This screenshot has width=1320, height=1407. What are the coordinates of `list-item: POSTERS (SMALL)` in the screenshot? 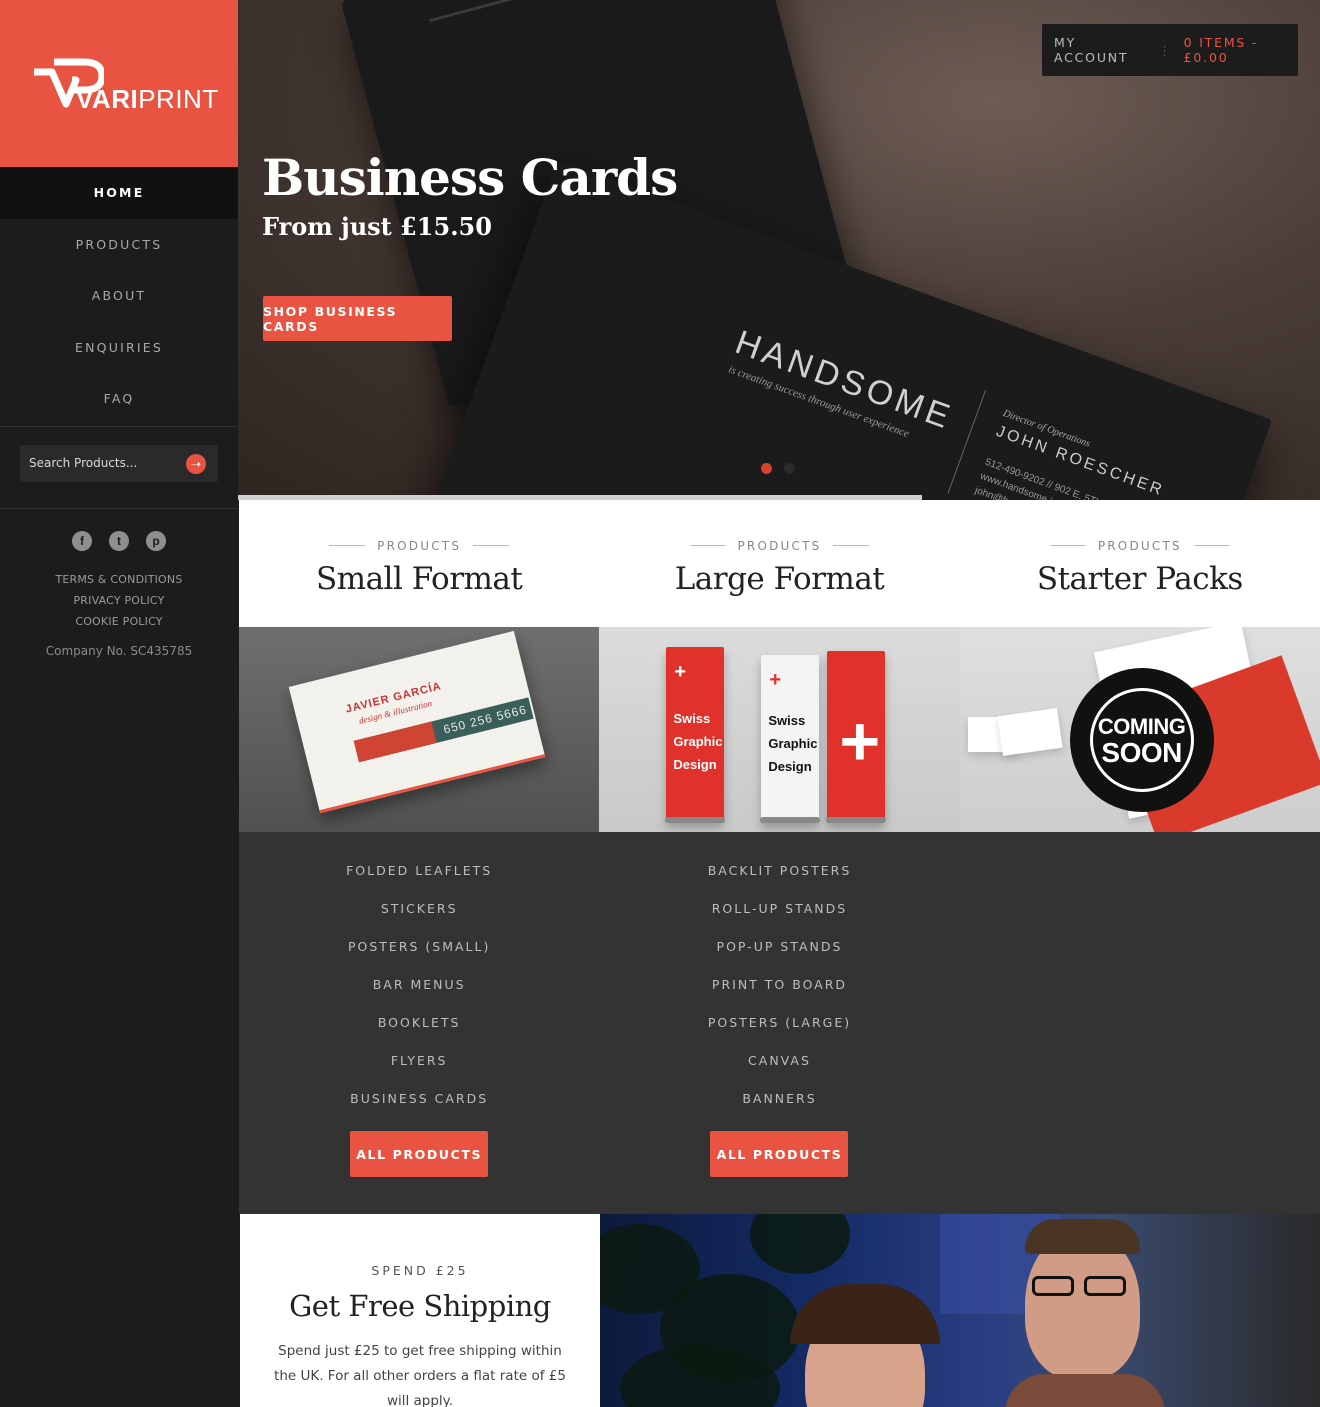 It's located at (419, 957).